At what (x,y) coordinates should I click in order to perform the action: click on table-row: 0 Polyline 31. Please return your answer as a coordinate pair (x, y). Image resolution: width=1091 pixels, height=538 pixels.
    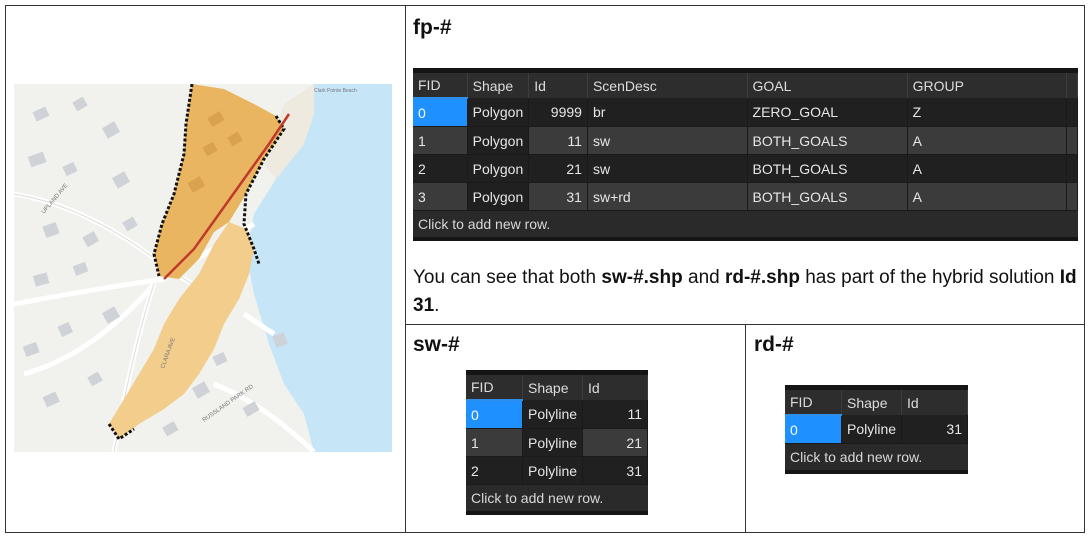
    Looking at the image, I should click on (876, 429).